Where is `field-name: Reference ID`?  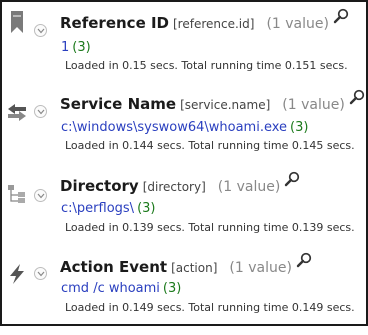
field-name: Reference ID is located at coordinates (114, 23).